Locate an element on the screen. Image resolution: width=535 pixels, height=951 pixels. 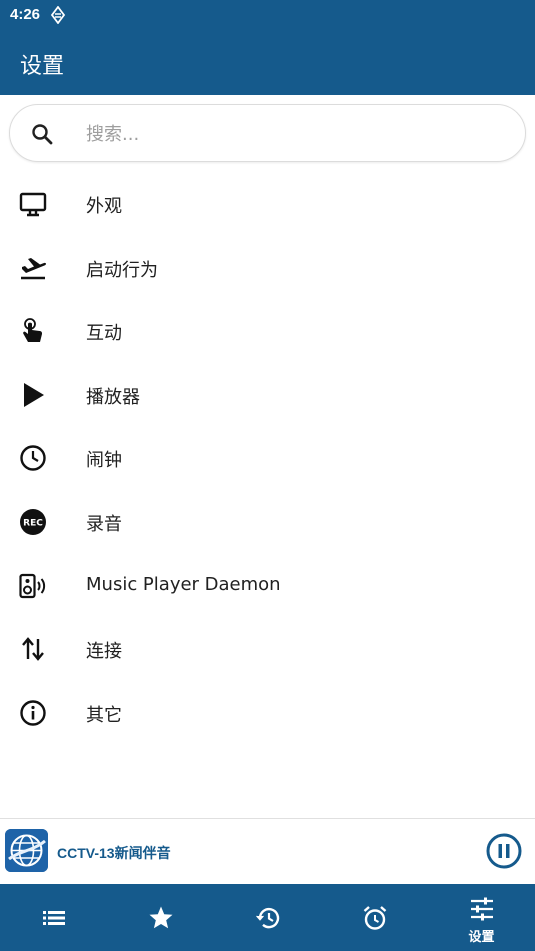
menu-item-alarm: 闹钟 is located at coordinates (267, 458).